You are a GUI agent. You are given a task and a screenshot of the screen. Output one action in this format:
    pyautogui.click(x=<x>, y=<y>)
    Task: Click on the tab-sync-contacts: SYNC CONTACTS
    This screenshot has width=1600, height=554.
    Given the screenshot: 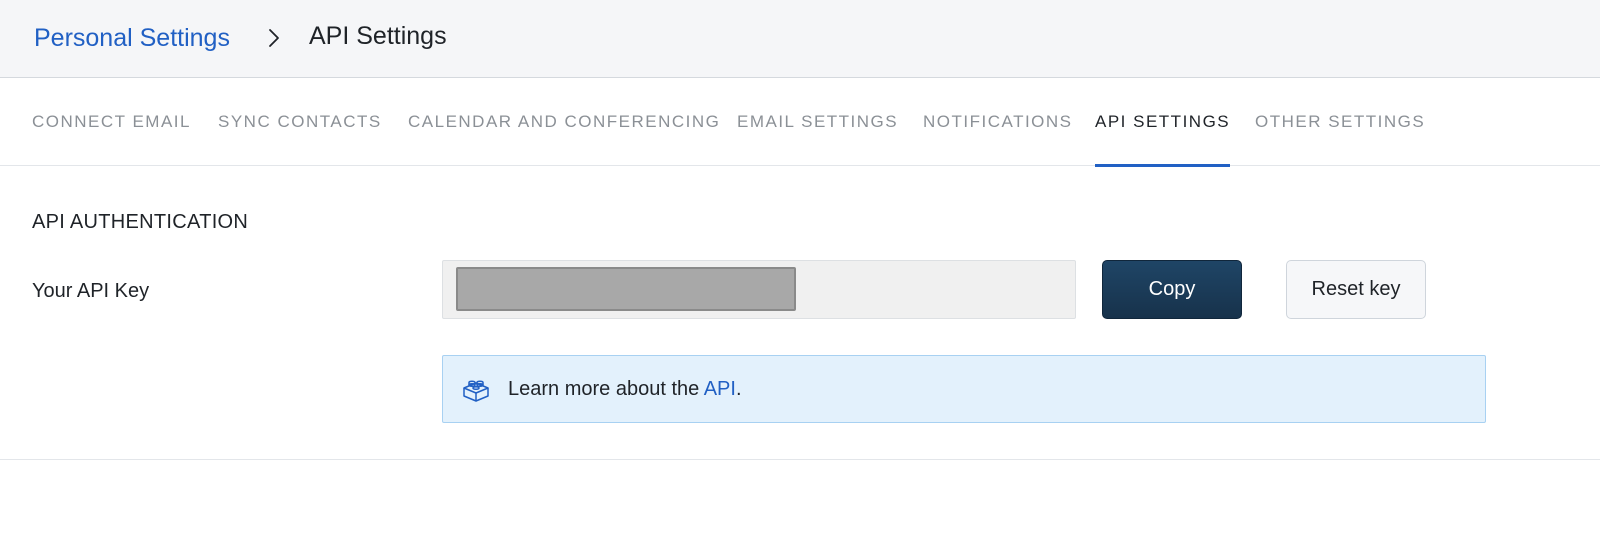 What is the action you would take?
    pyautogui.click(x=300, y=122)
    